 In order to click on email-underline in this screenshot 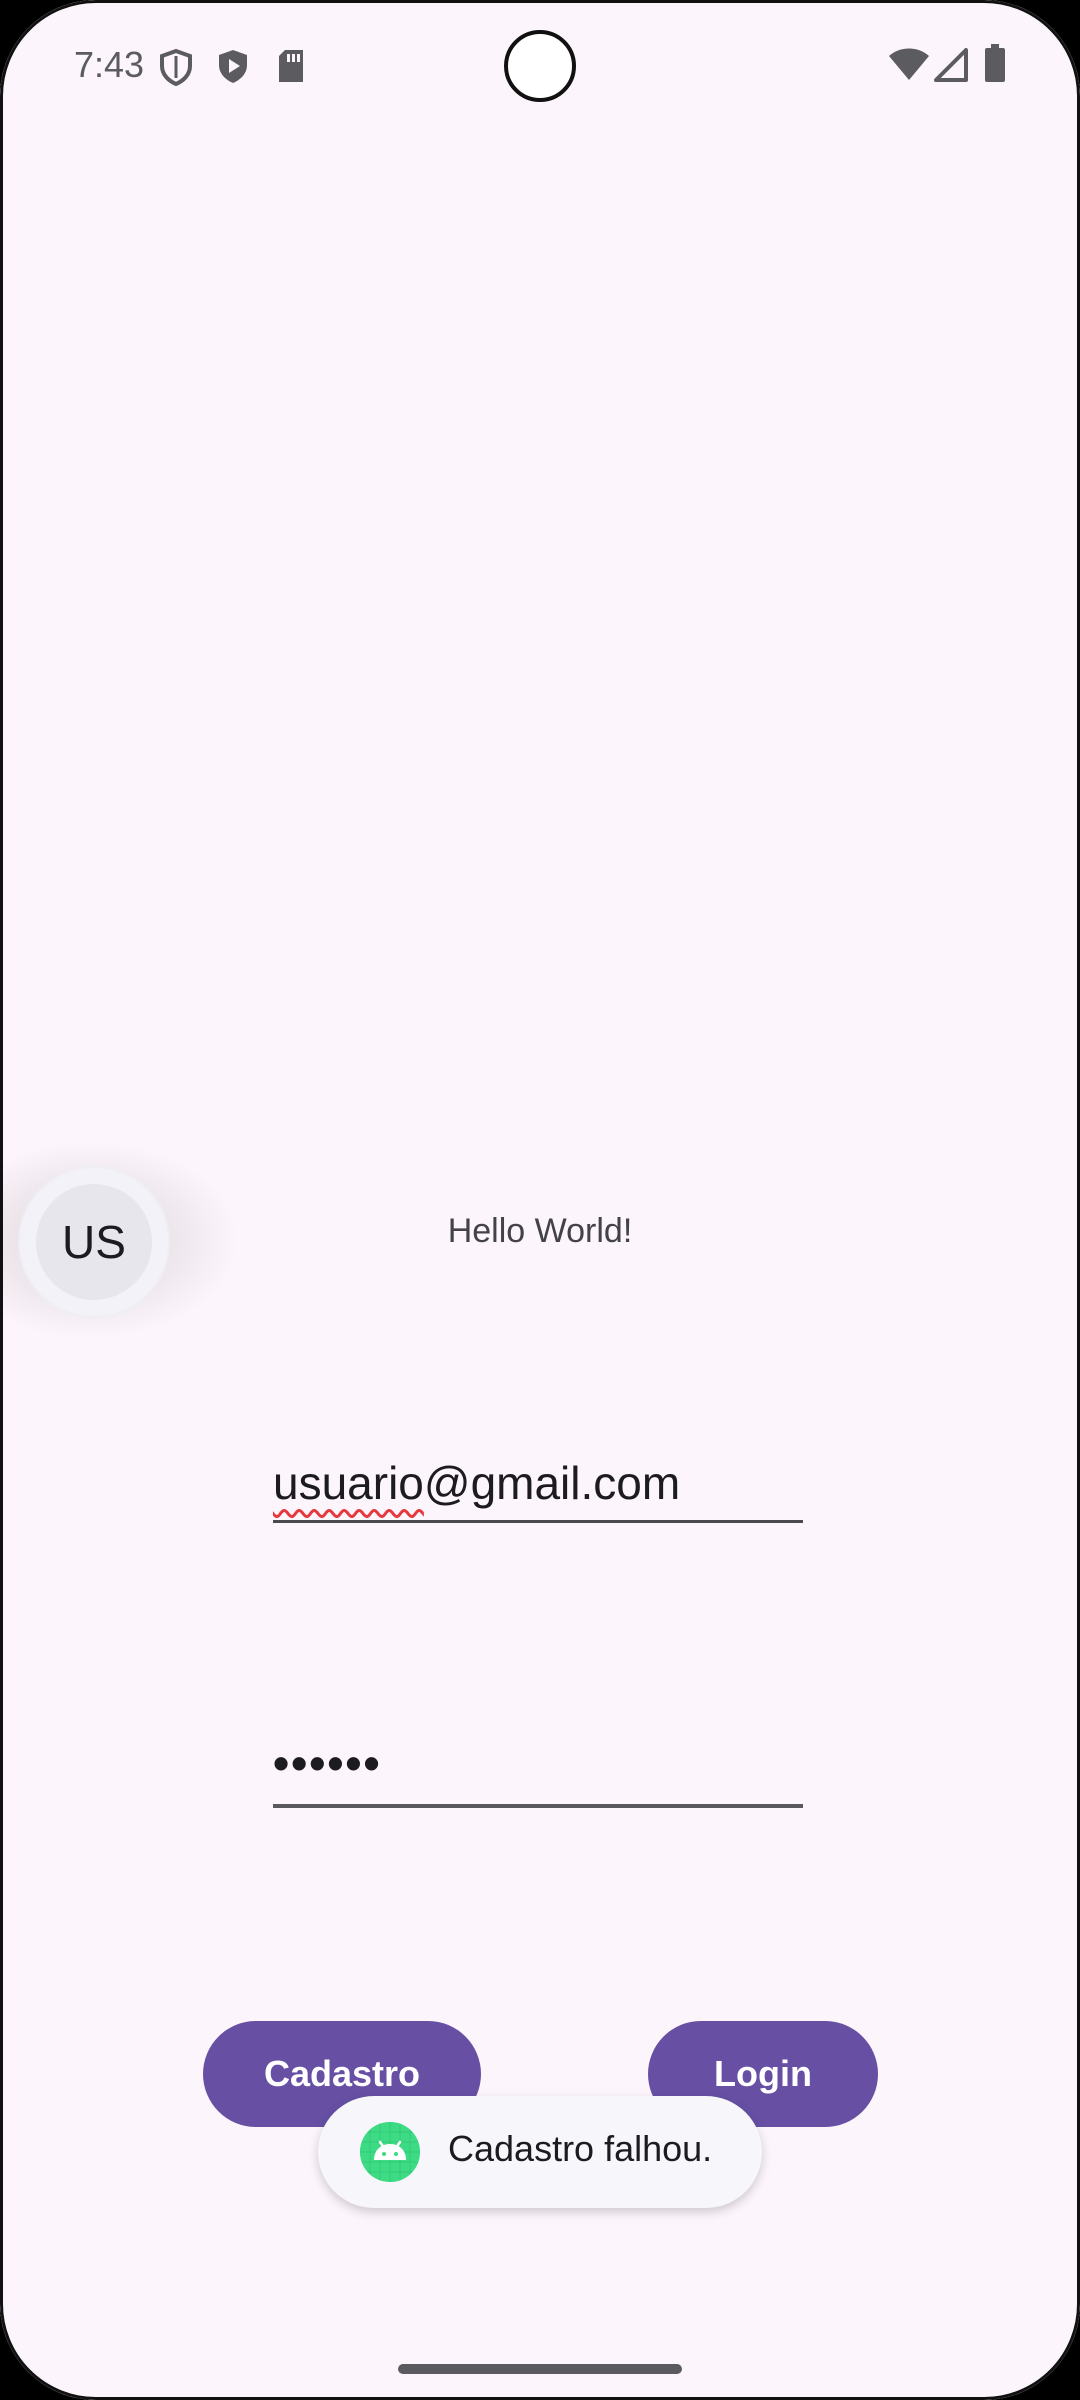, I will do `click(538, 1521)`.